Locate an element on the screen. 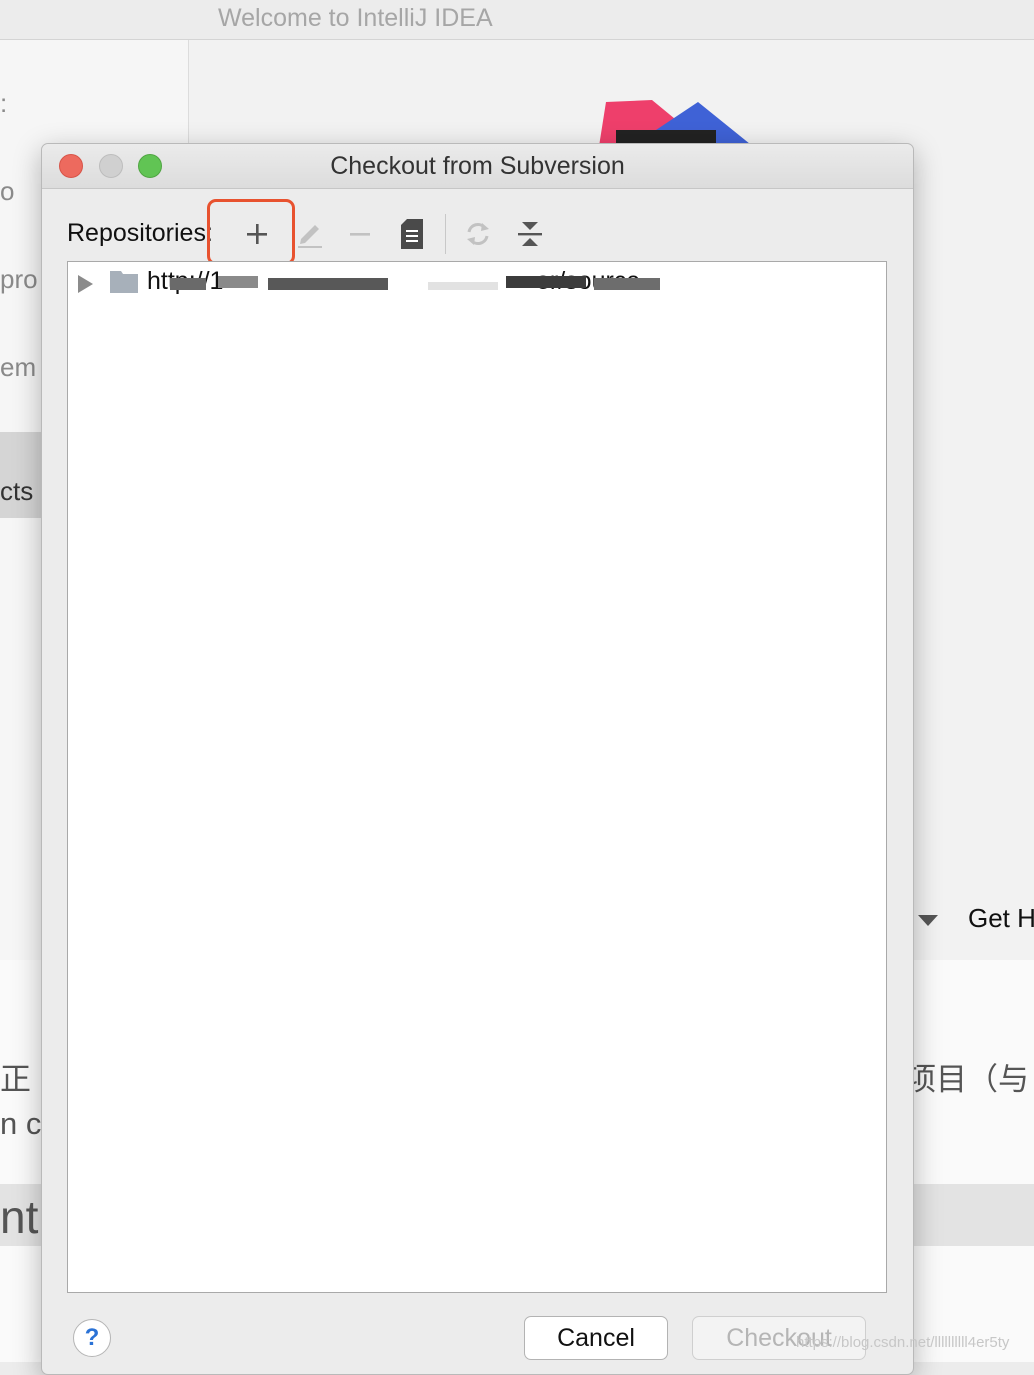 This screenshot has width=1034, height=1375. article-fragment: nt is located at coordinates (19, 1217).